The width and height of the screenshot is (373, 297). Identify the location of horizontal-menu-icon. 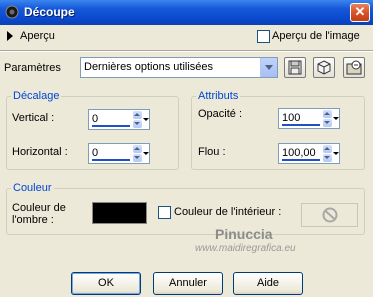
(146, 153).